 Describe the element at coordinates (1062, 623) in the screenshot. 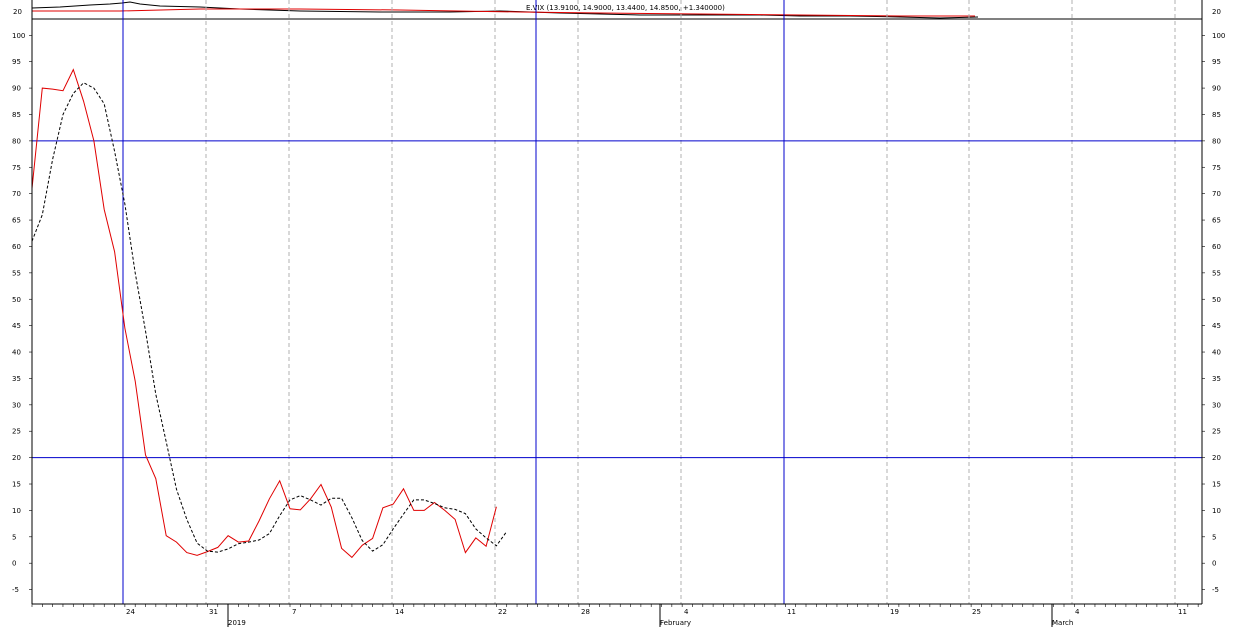

I see `month-label: March` at that location.